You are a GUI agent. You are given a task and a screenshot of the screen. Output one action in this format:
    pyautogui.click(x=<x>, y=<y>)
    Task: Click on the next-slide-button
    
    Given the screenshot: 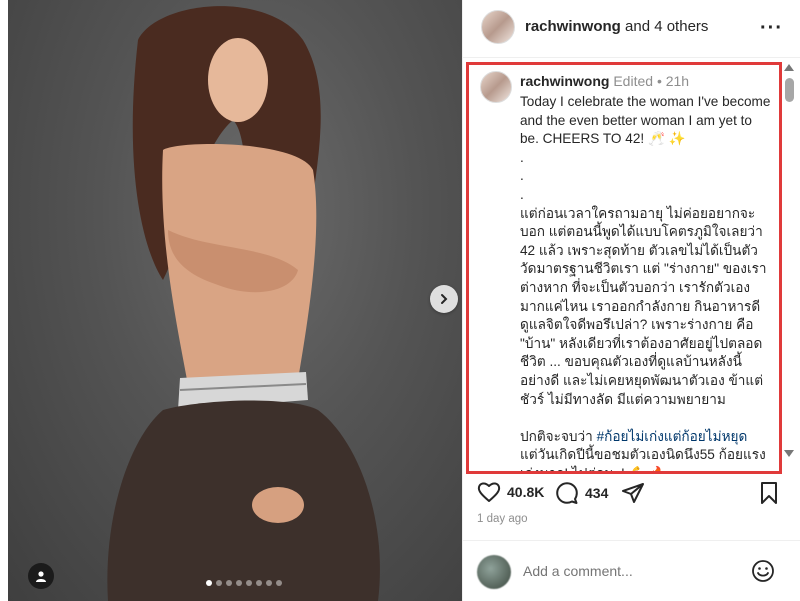 What is the action you would take?
    pyautogui.click(x=444, y=299)
    